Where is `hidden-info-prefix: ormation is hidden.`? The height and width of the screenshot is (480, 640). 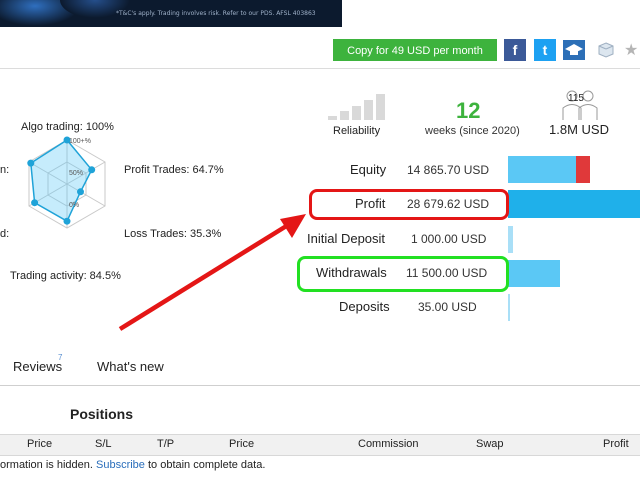
hidden-info-prefix: ormation is hidden. is located at coordinates (48, 465).